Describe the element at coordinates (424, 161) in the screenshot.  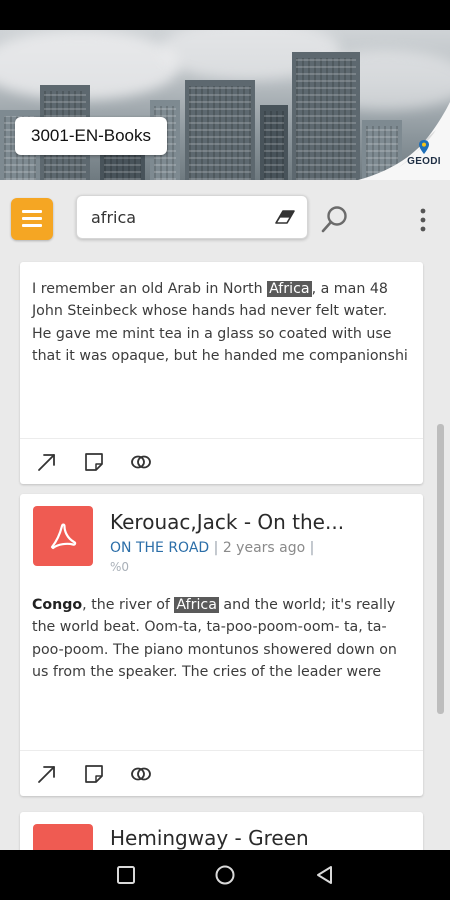
I see `logo-wordmark: GEODI` at that location.